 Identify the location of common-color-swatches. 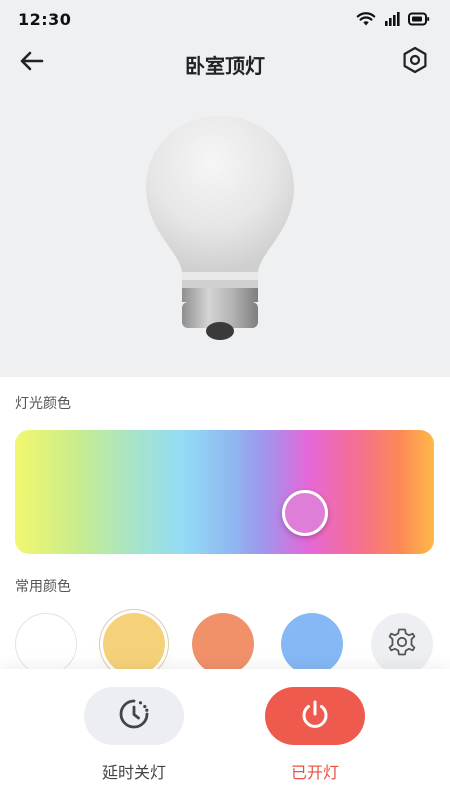
(225, 644).